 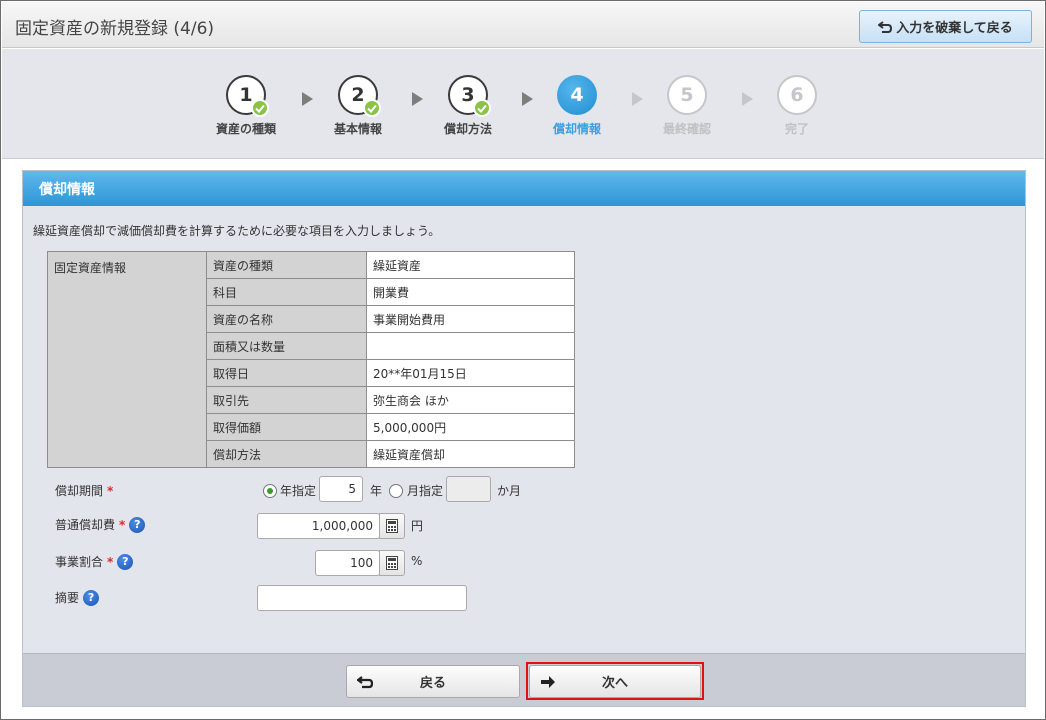 What do you see at coordinates (524, 188) in the screenshot?
I see `panel-title: 償却情報` at bounding box center [524, 188].